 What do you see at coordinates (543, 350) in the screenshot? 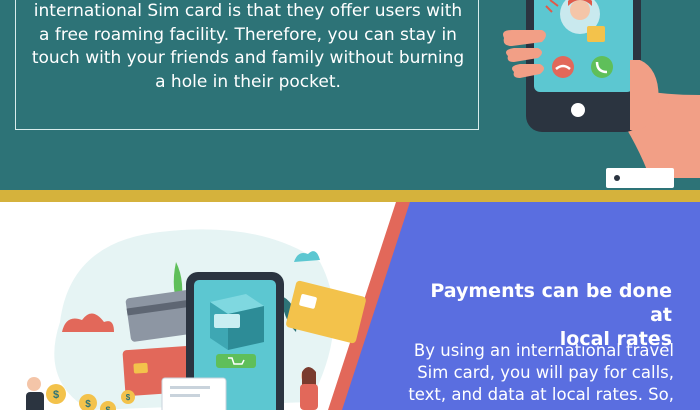
I see `paragraph-line: By using an international travel` at bounding box center [543, 350].